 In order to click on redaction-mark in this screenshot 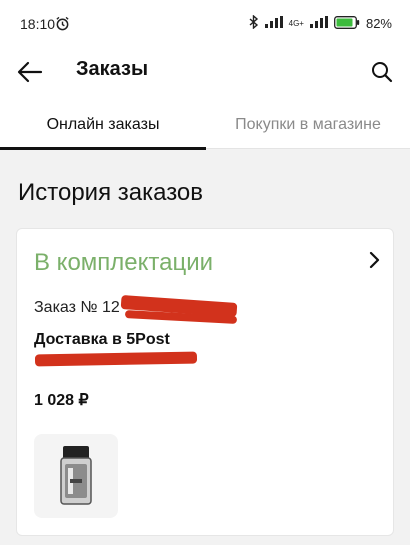, I will do `click(116, 359)`.